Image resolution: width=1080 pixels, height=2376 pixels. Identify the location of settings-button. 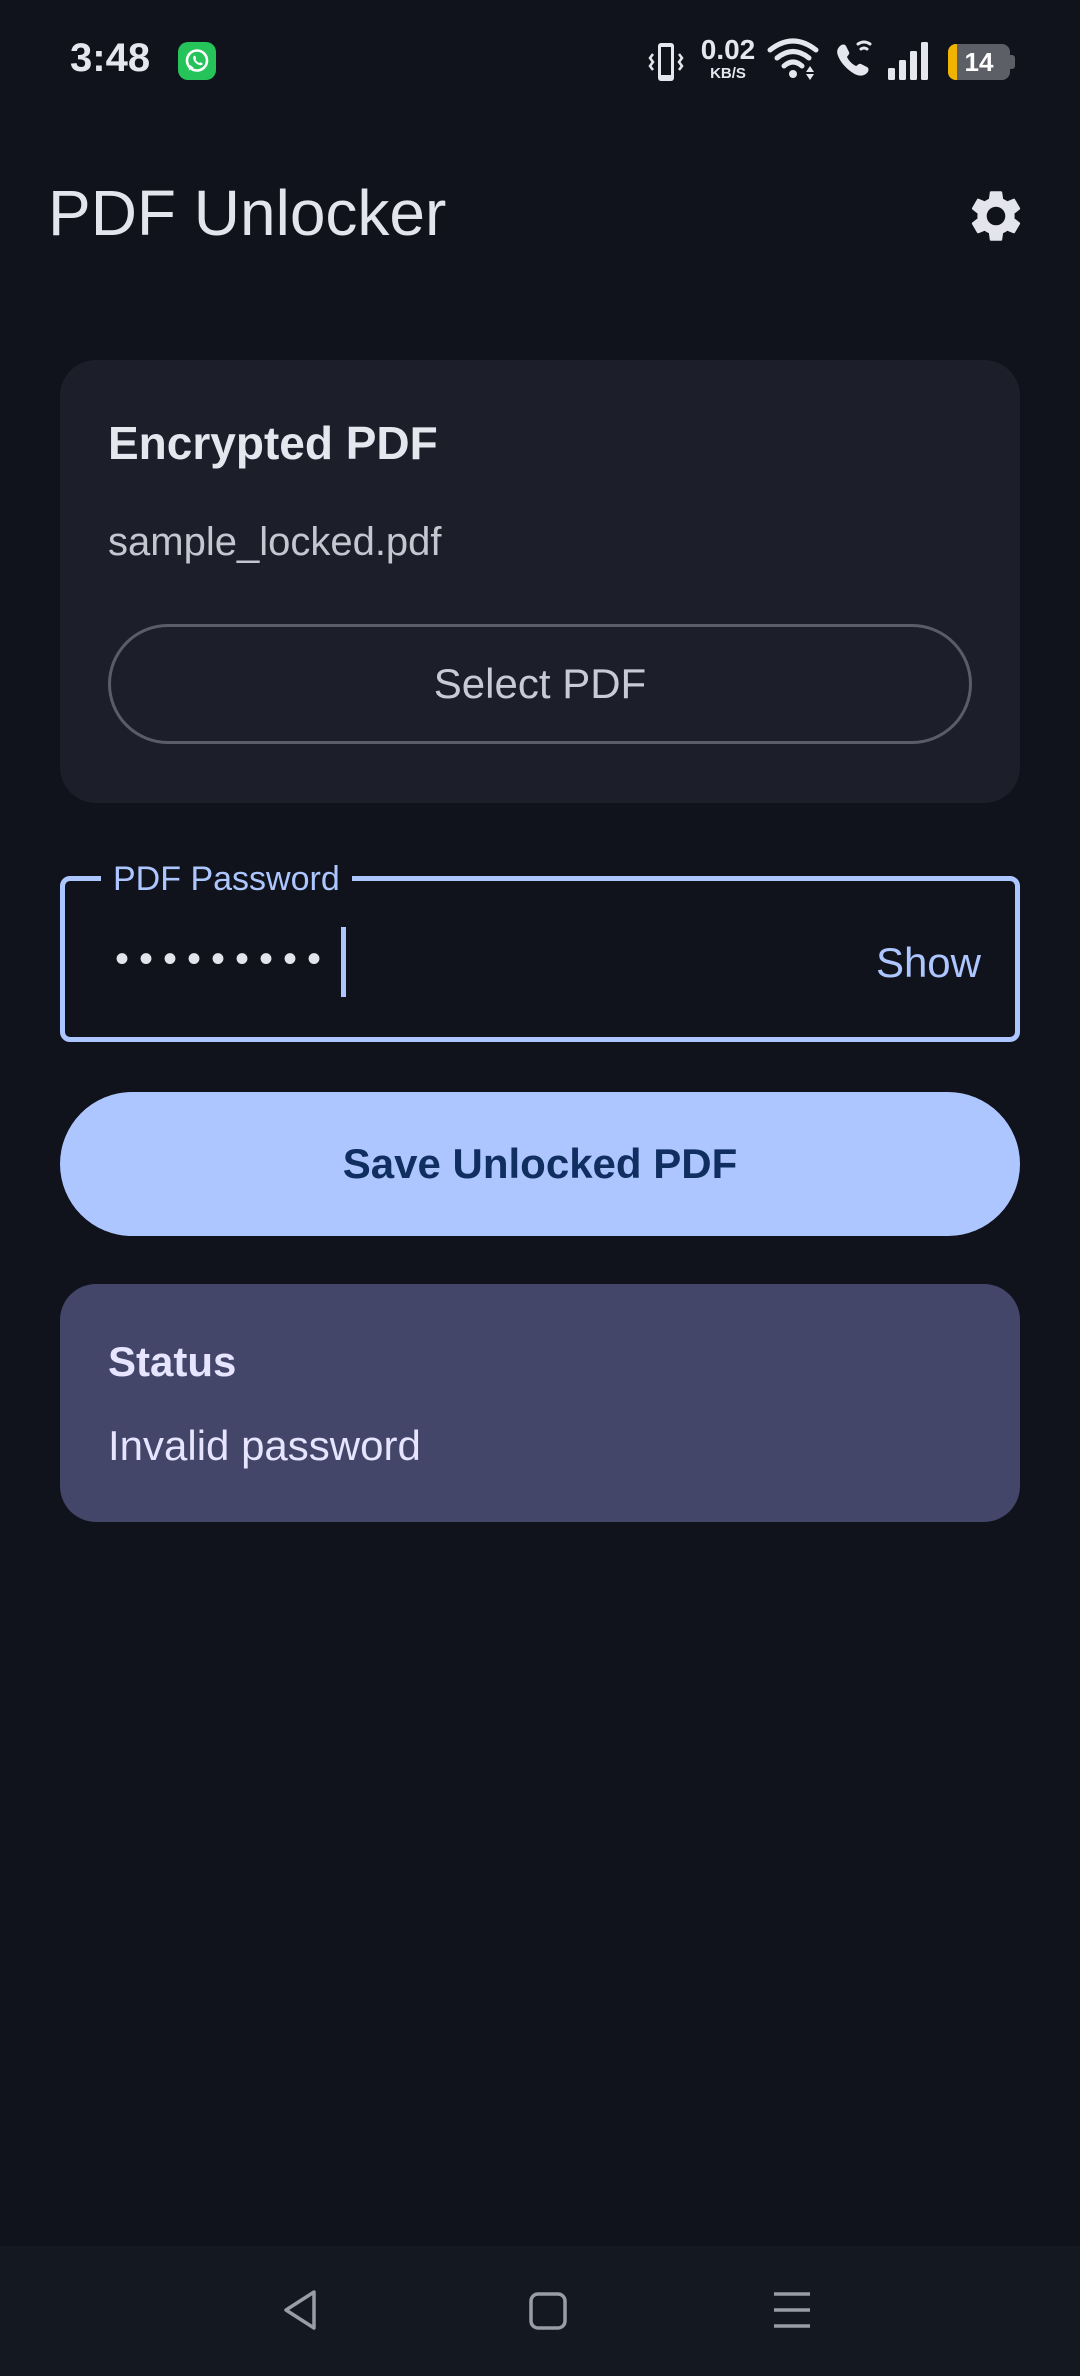
(996, 216).